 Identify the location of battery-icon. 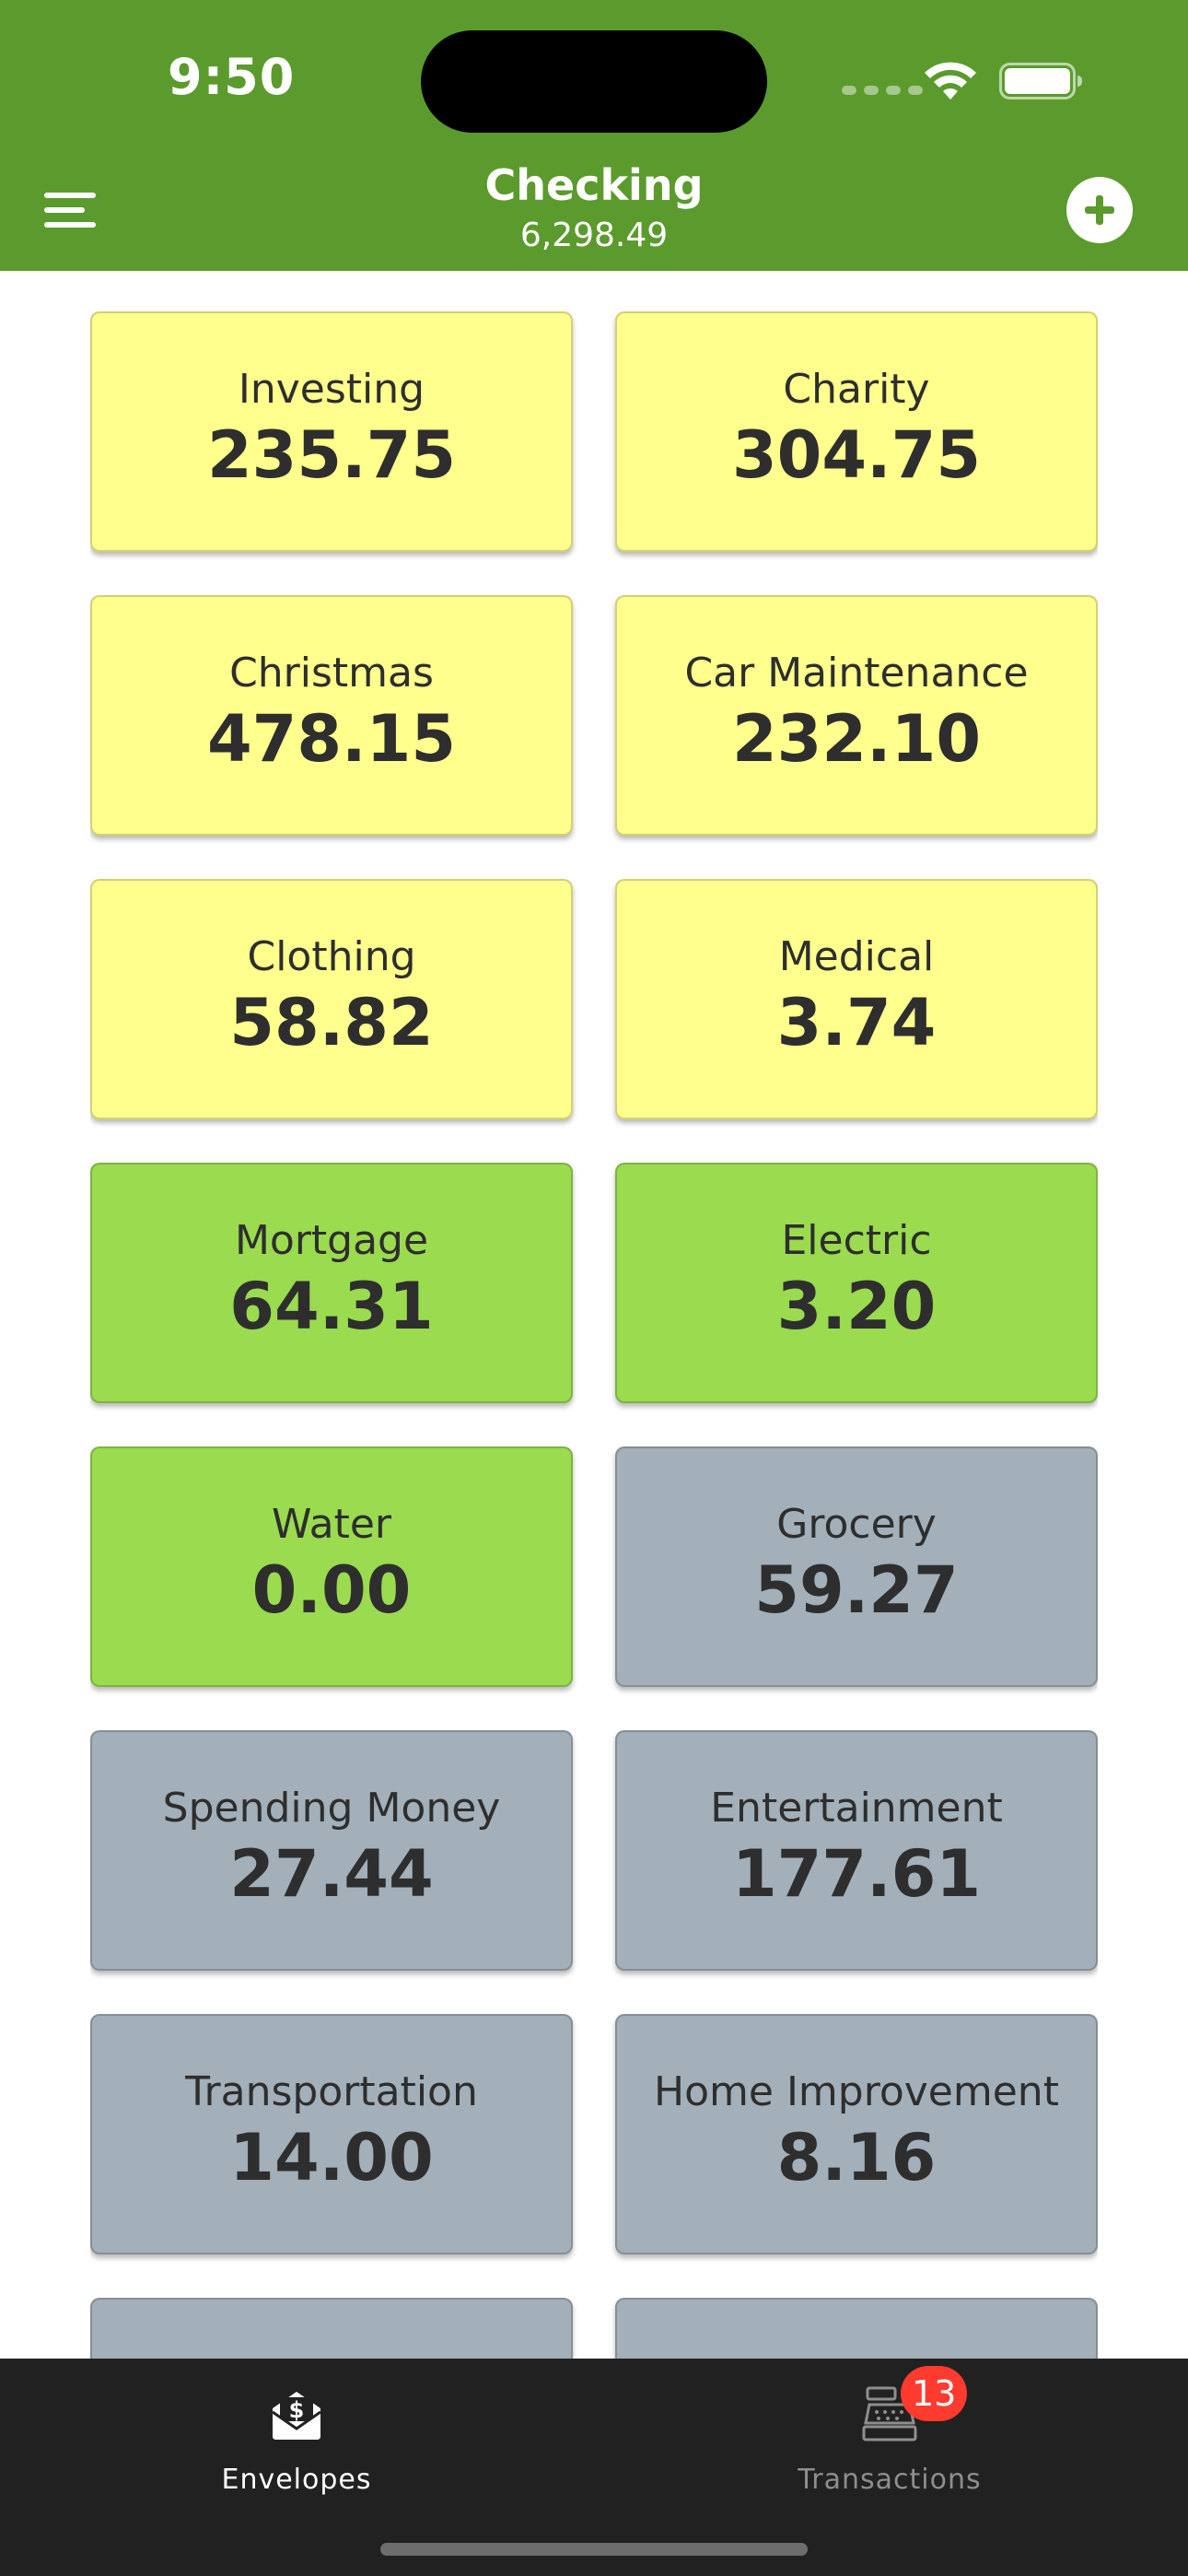
(1040, 81).